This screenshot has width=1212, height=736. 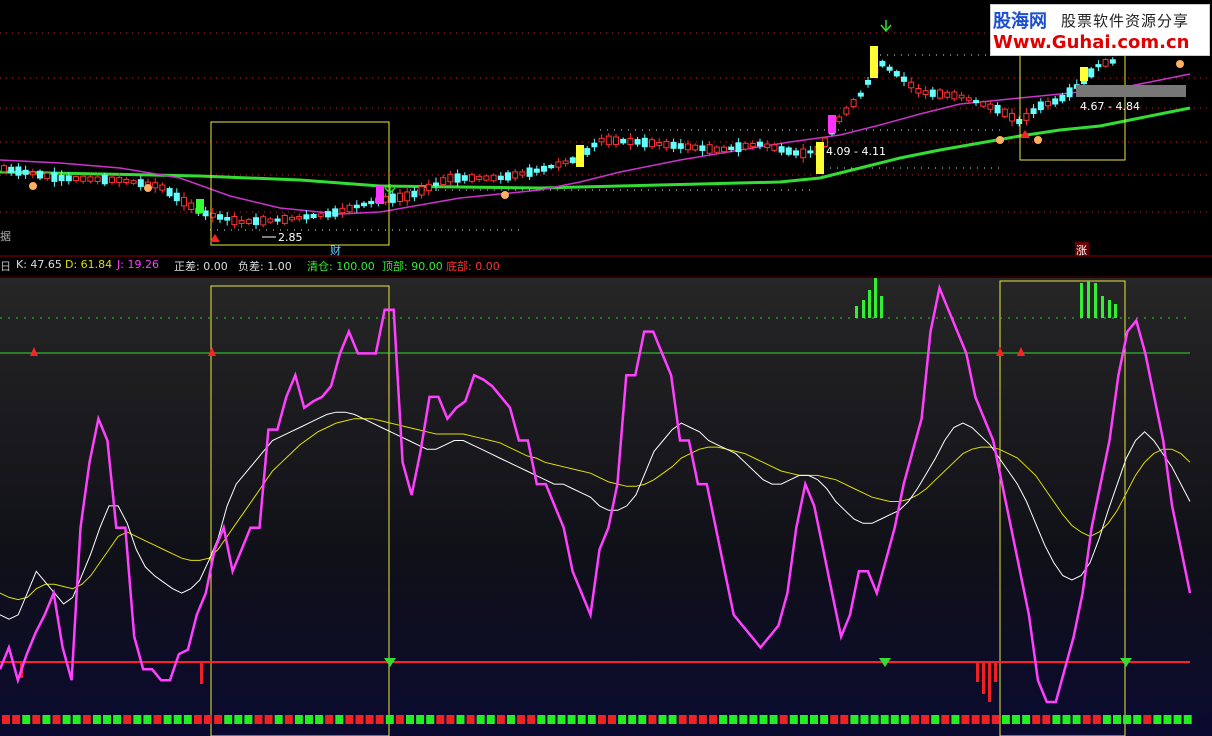 I want to click on indicator-zhengcha: 正差: 0.00, so click(x=201, y=266).